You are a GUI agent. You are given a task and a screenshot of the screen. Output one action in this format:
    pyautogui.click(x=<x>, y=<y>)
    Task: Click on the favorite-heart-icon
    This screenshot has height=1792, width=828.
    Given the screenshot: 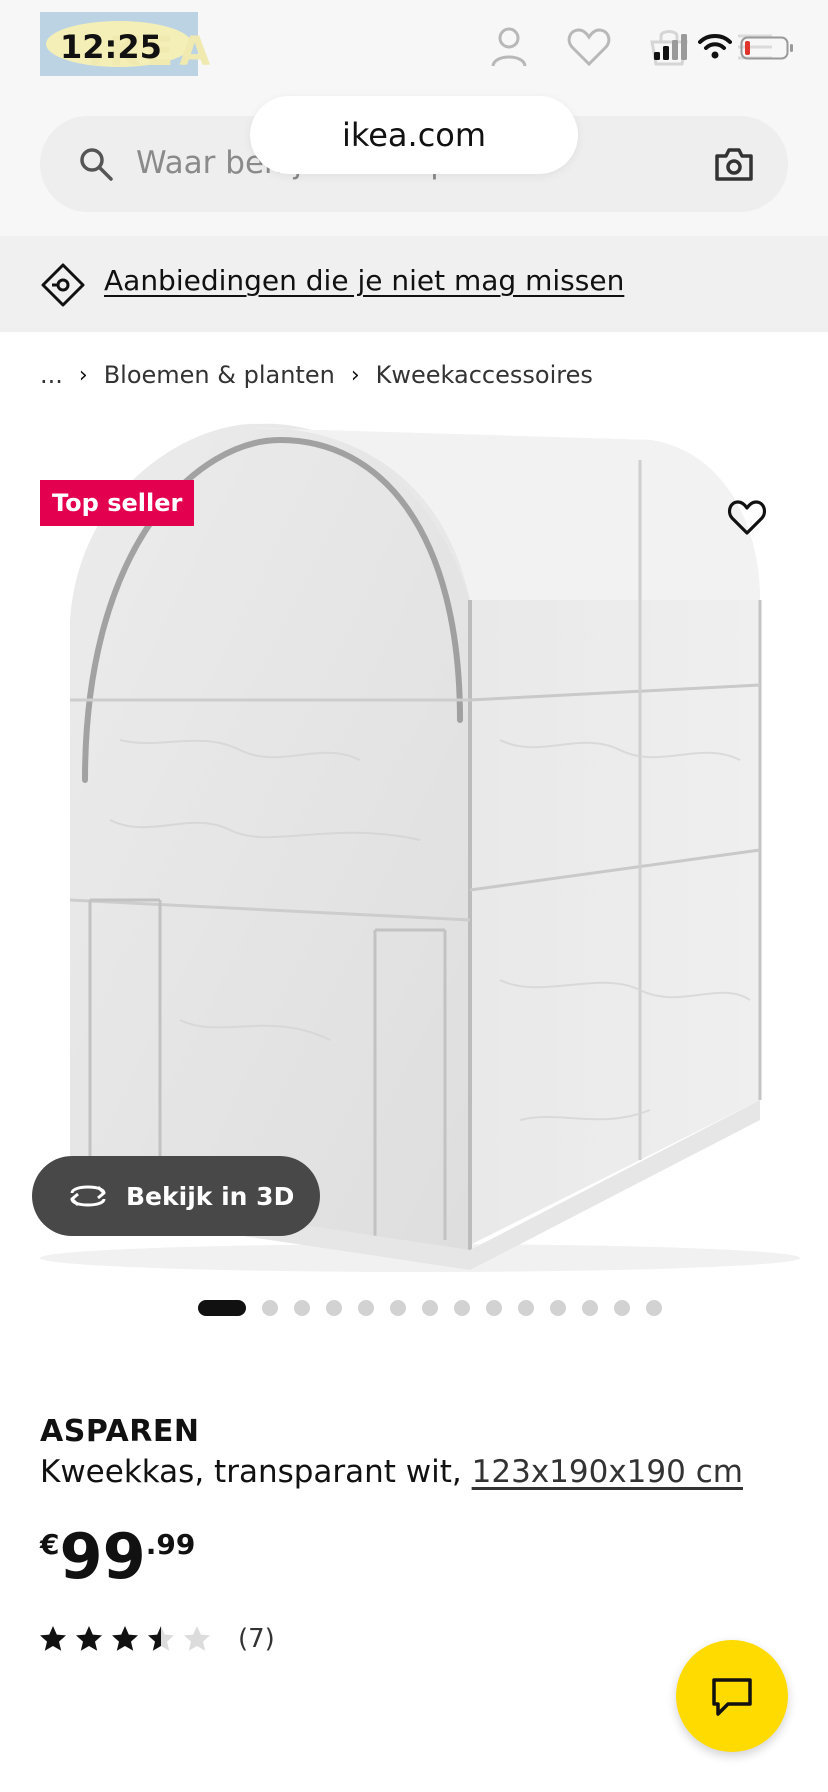 What is the action you would take?
    pyautogui.click(x=747, y=517)
    